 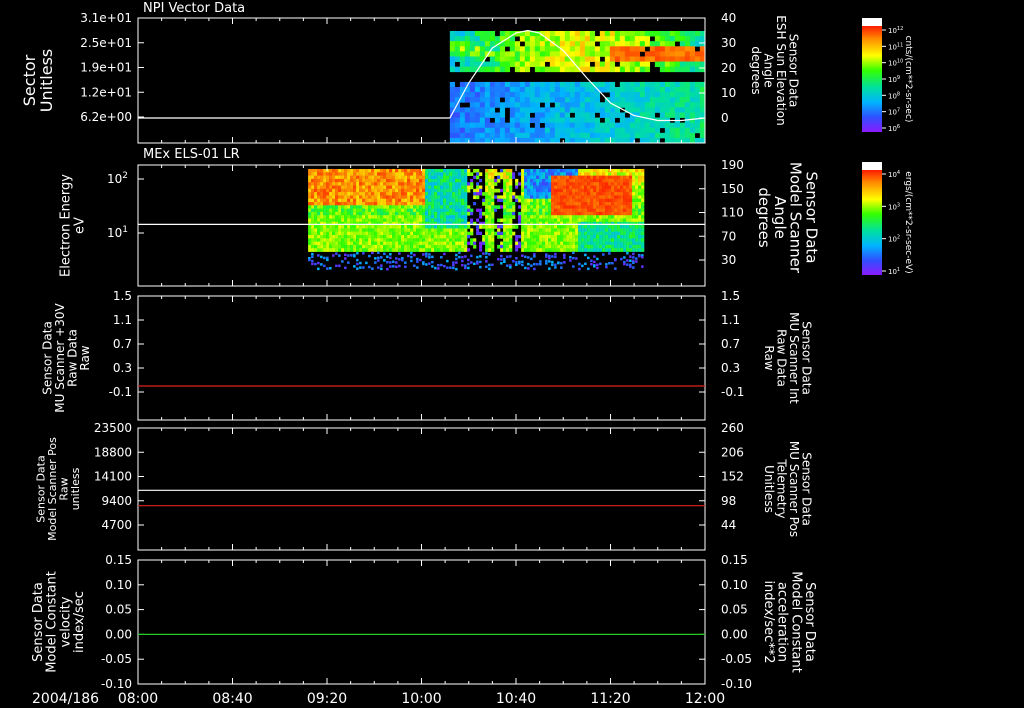 I want to click on y2-axis-label-line: degrees, so click(x=764, y=217).